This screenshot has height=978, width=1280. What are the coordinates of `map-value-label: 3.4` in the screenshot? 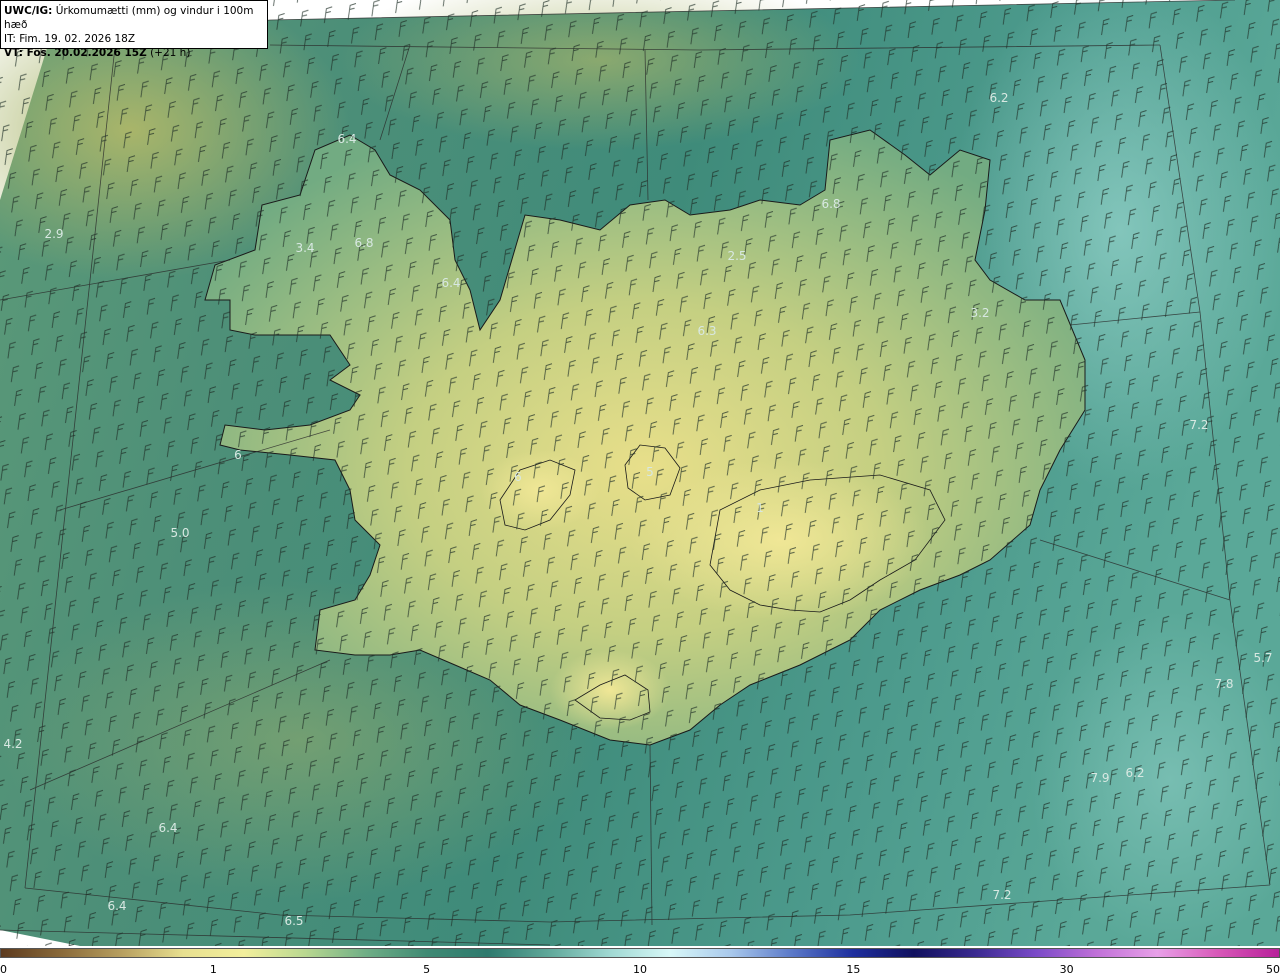 It's located at (305, 248).